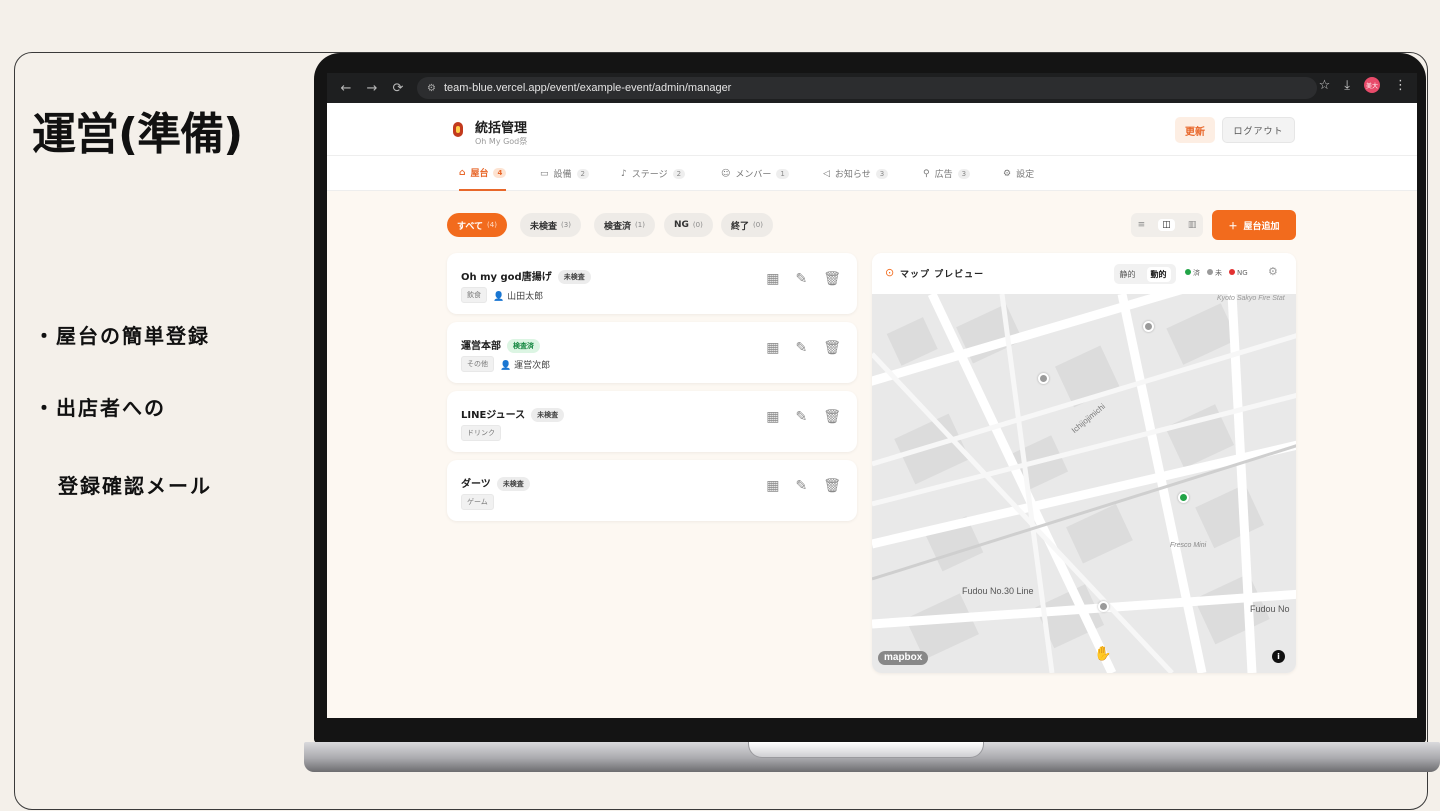  I want to click on legend-label: NG, so click(1242, 273).